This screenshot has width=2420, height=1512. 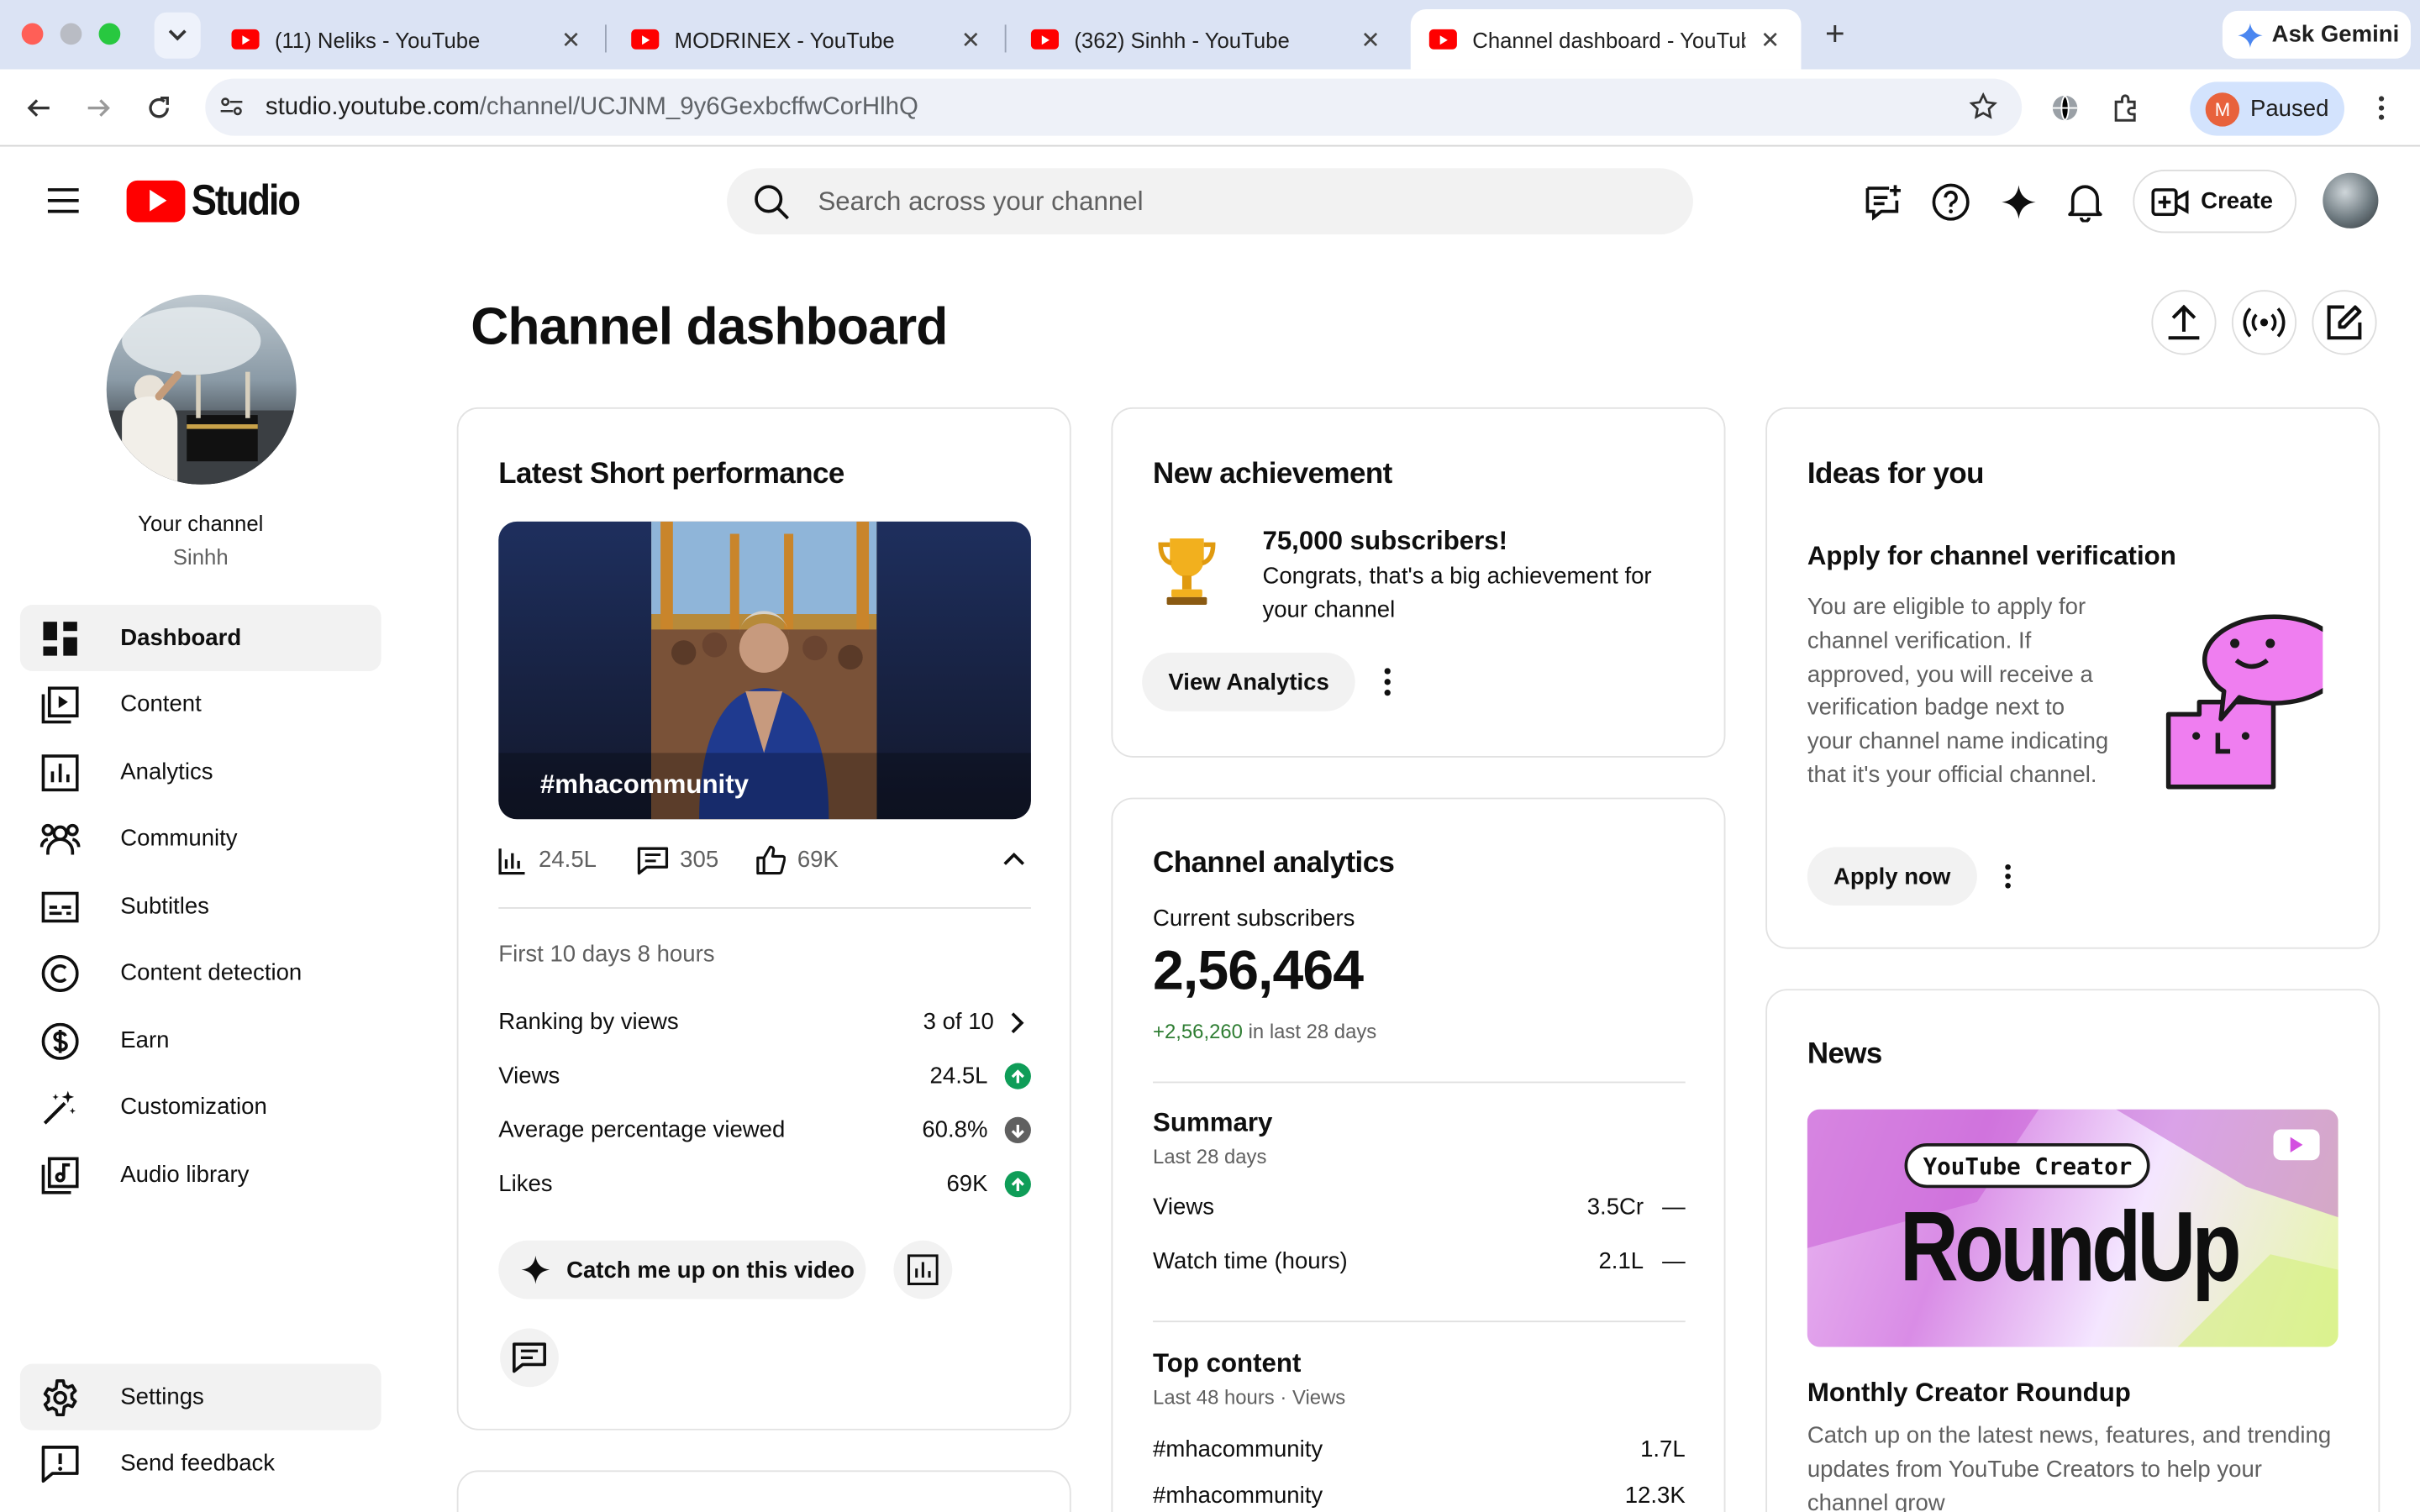 I want to click on help-icon, so click(x=1951, y=202).